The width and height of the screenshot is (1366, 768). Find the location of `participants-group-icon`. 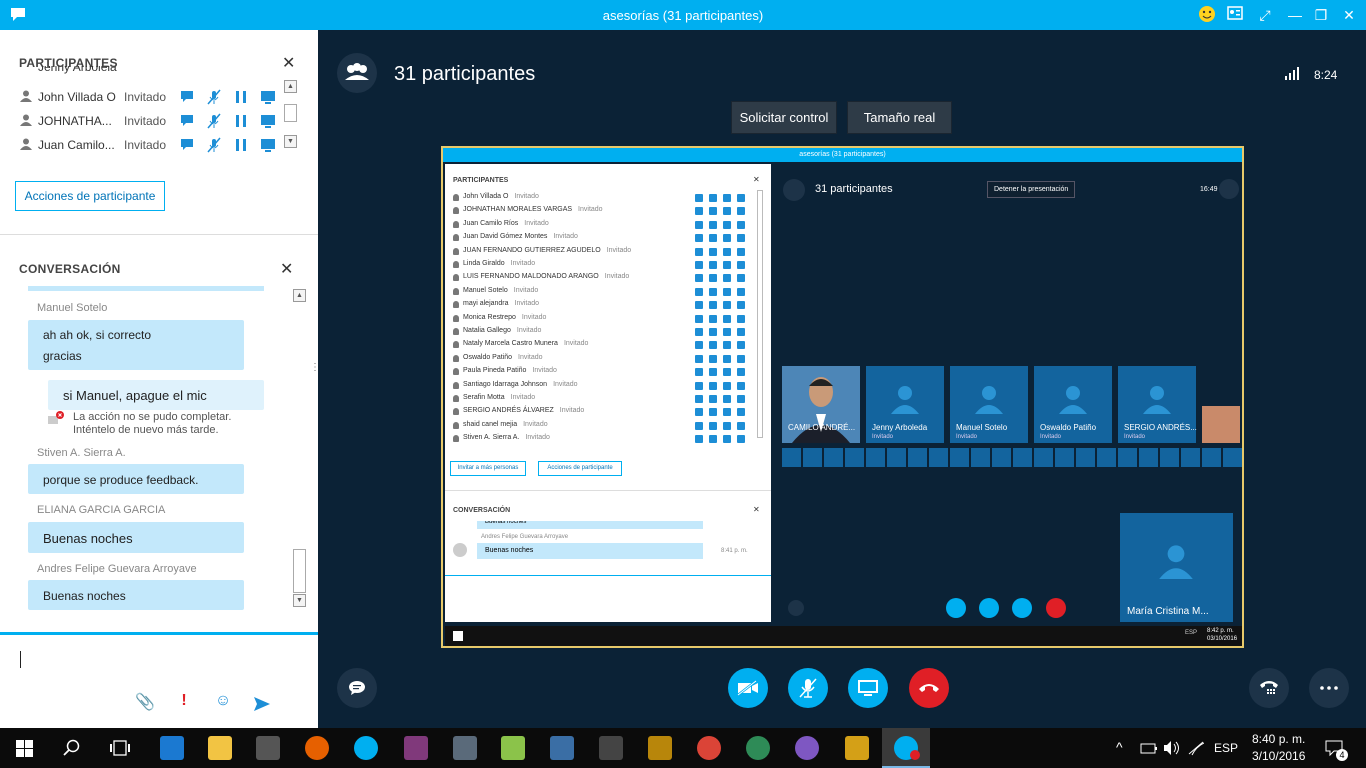

participants-group-icon is located at coordinates (357, 73).